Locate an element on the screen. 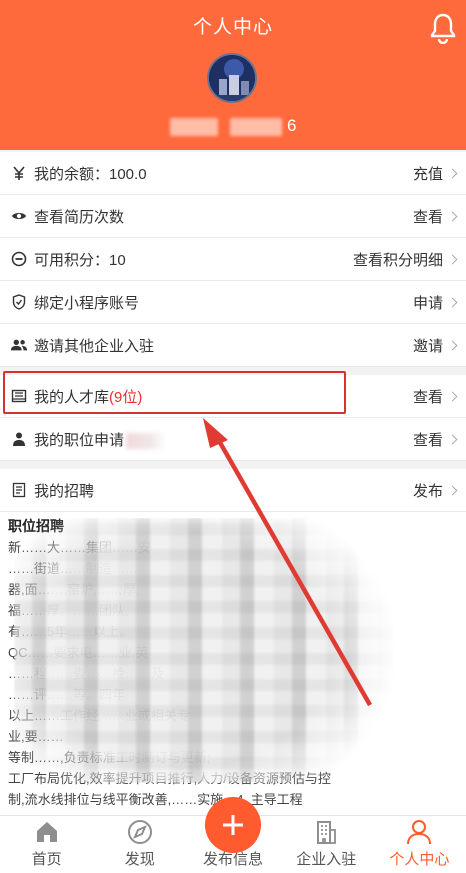 The image size is (466, 873). publish-button is located at coordinates (233, 825).